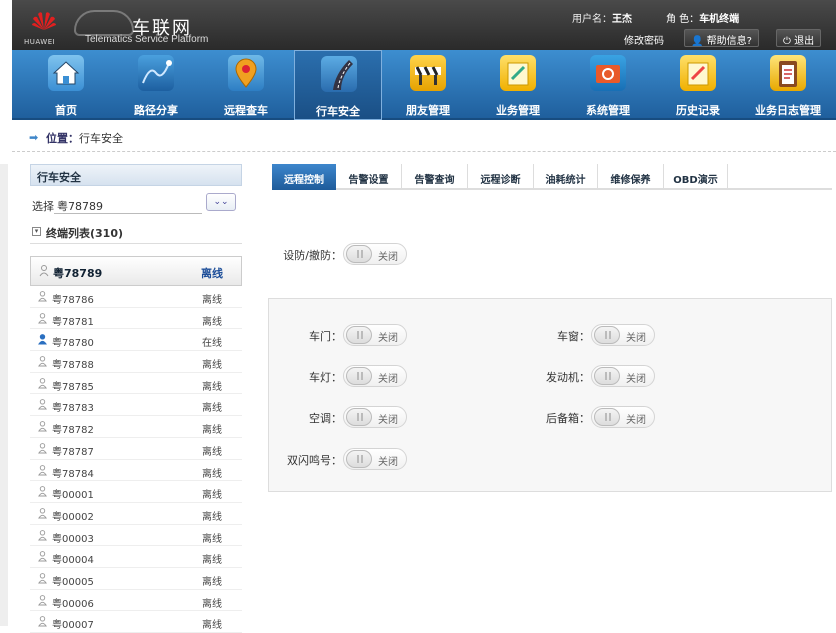 This screenshot has width=836, height=633. I want to click on nav-label: 首页, so click(66, 110).